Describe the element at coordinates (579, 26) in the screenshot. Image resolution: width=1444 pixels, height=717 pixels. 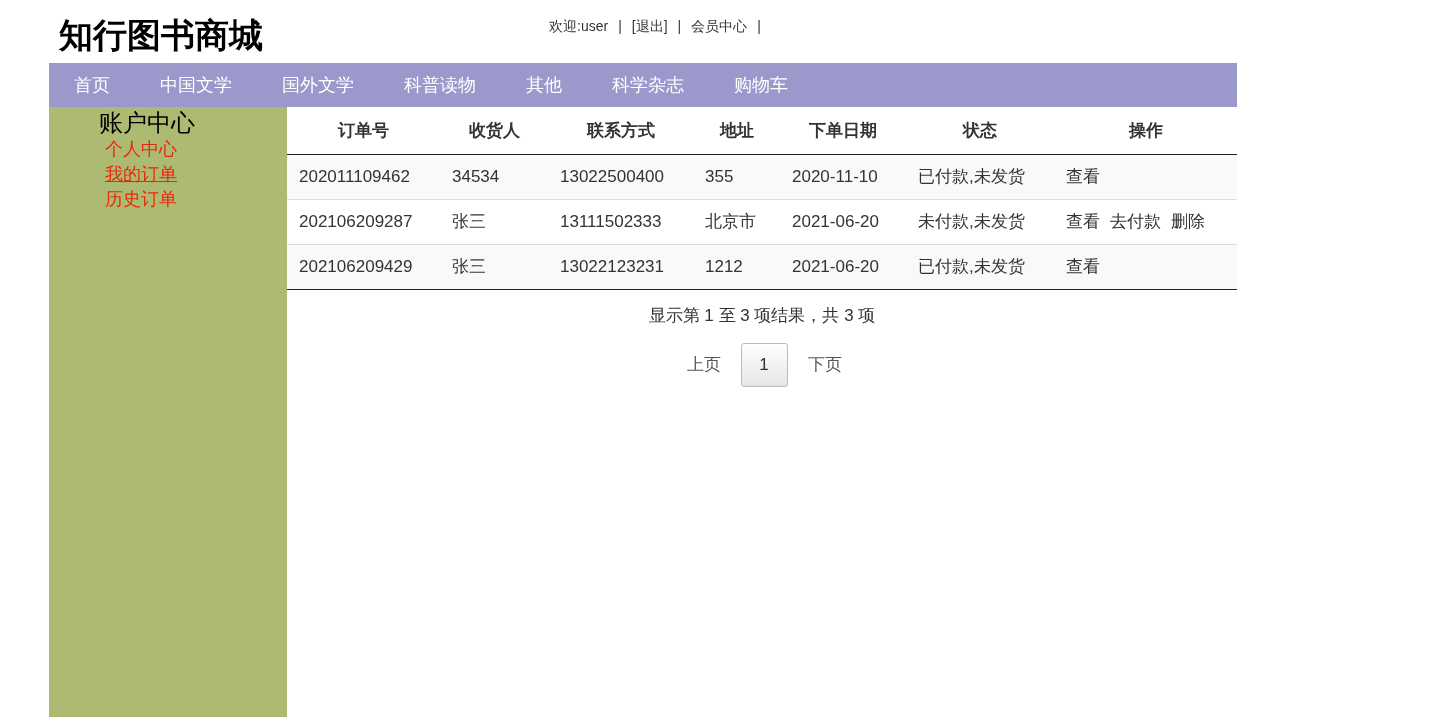
I see `welcome-text: 欢迎:user` at that location.